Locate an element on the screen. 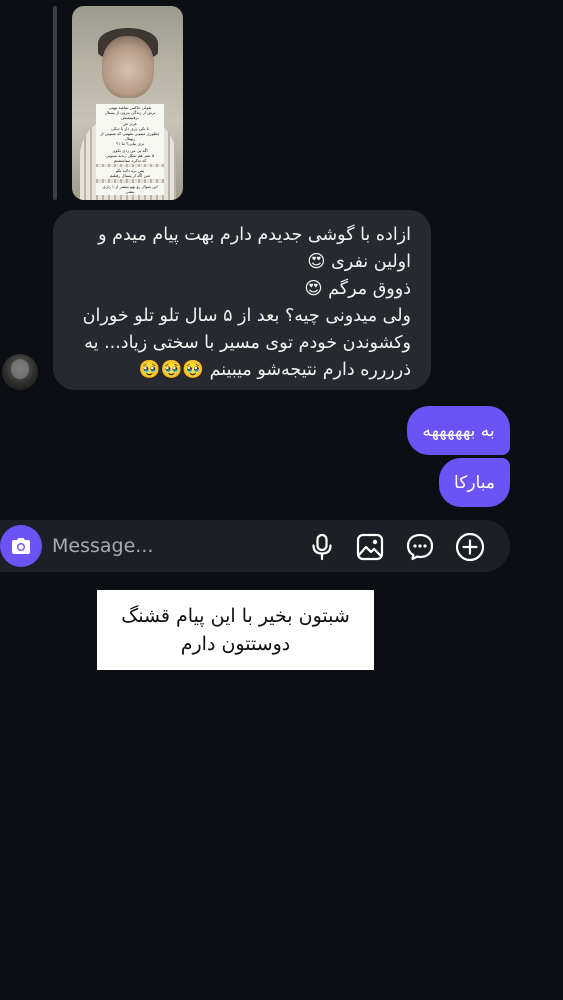  outgoing-message-bubble: به بهههههه is located at coordinates (458, 430).